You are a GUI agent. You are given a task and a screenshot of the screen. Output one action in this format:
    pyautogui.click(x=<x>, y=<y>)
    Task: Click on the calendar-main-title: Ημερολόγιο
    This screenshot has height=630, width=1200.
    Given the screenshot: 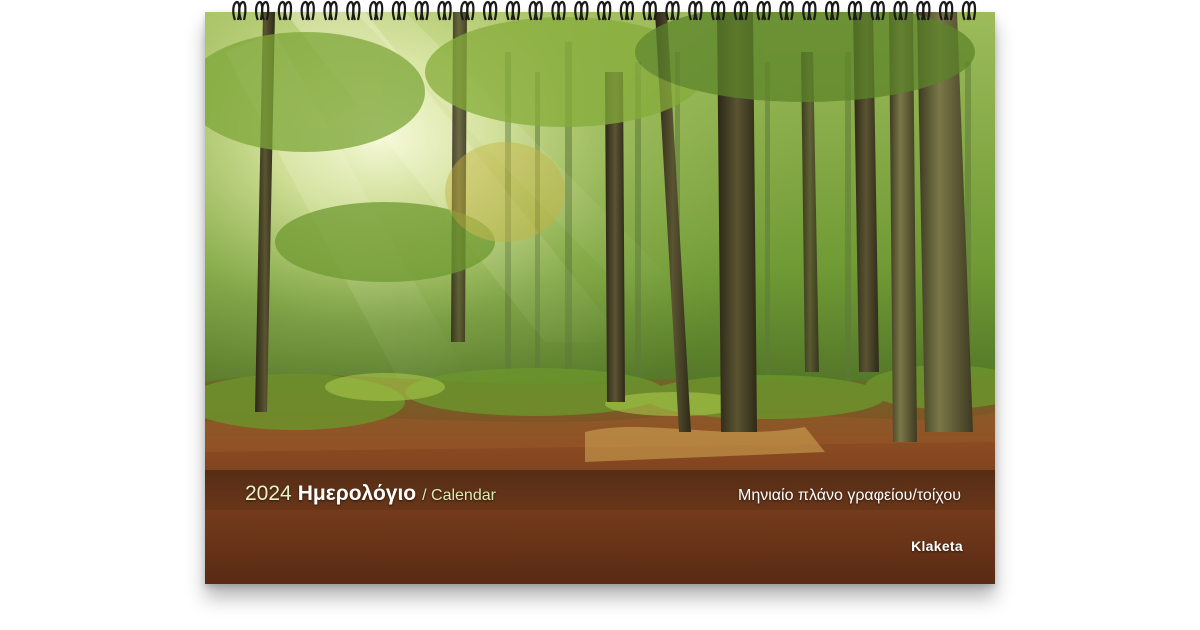 What is the action you would take?
    pyautogui.click(x=357, y=493)
    